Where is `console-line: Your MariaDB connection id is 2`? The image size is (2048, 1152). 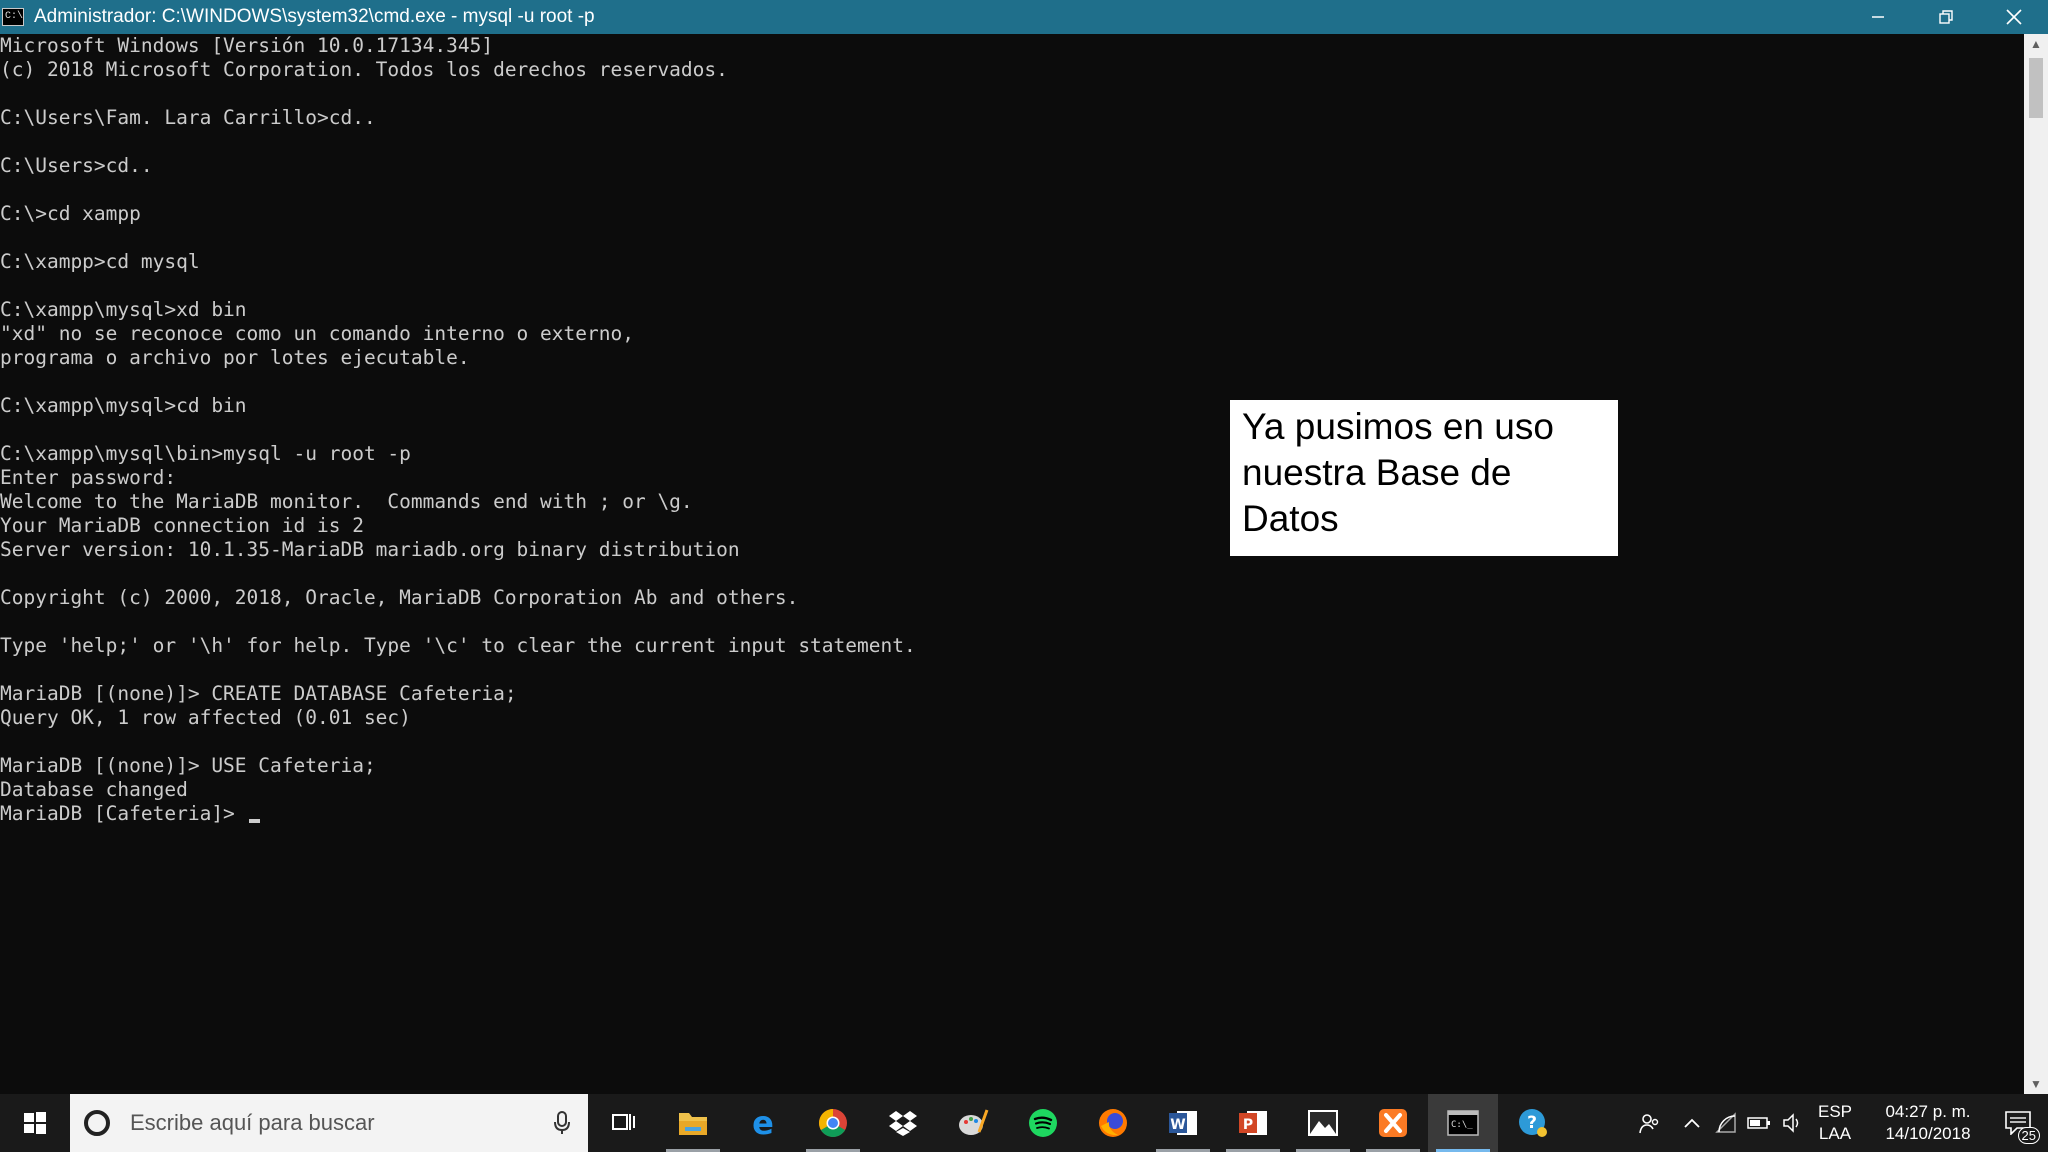 console-line: Your MariaDB connection id is 2 is located at coordinates (182, 525).